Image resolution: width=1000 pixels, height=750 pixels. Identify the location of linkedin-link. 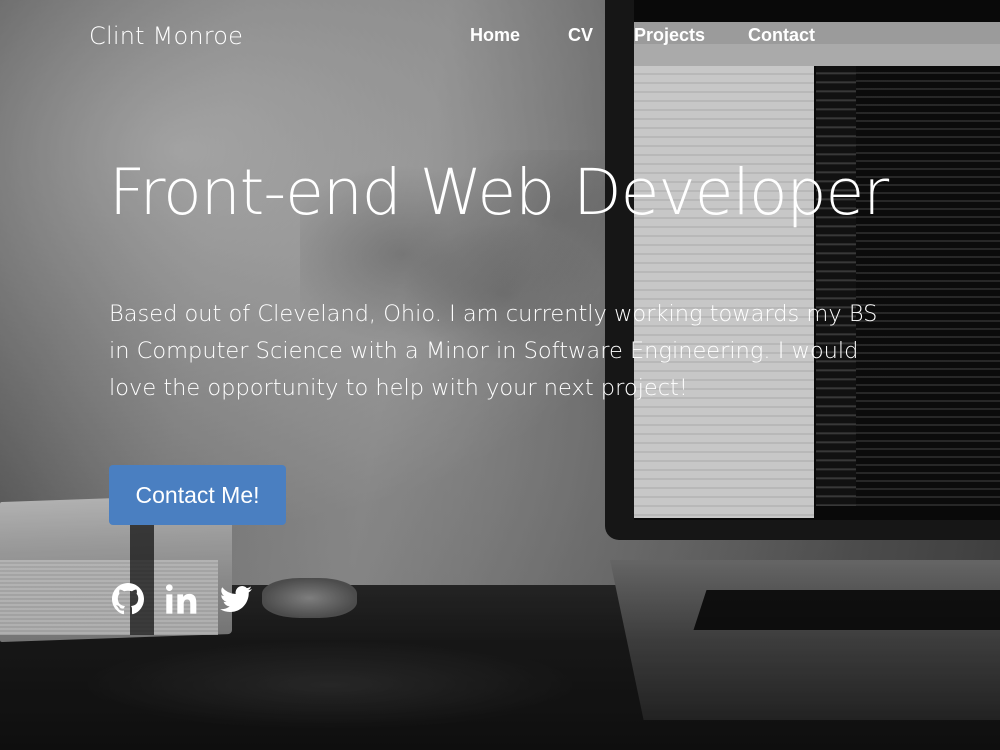
(182, 599).